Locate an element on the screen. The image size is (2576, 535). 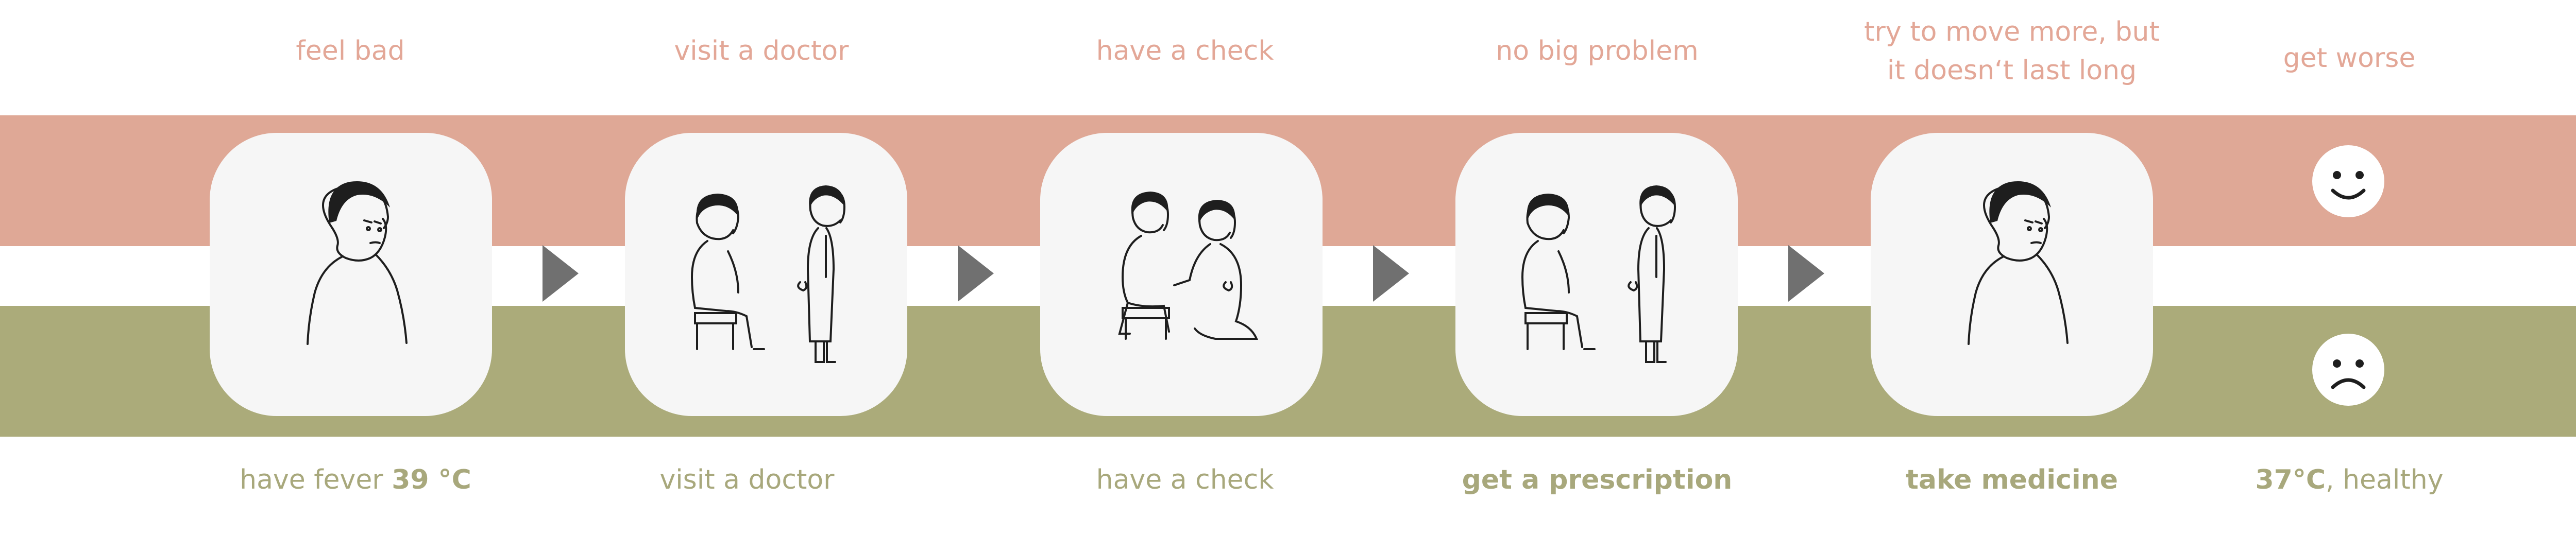
sad-face-glyph is located at coordinates (2348, 374).